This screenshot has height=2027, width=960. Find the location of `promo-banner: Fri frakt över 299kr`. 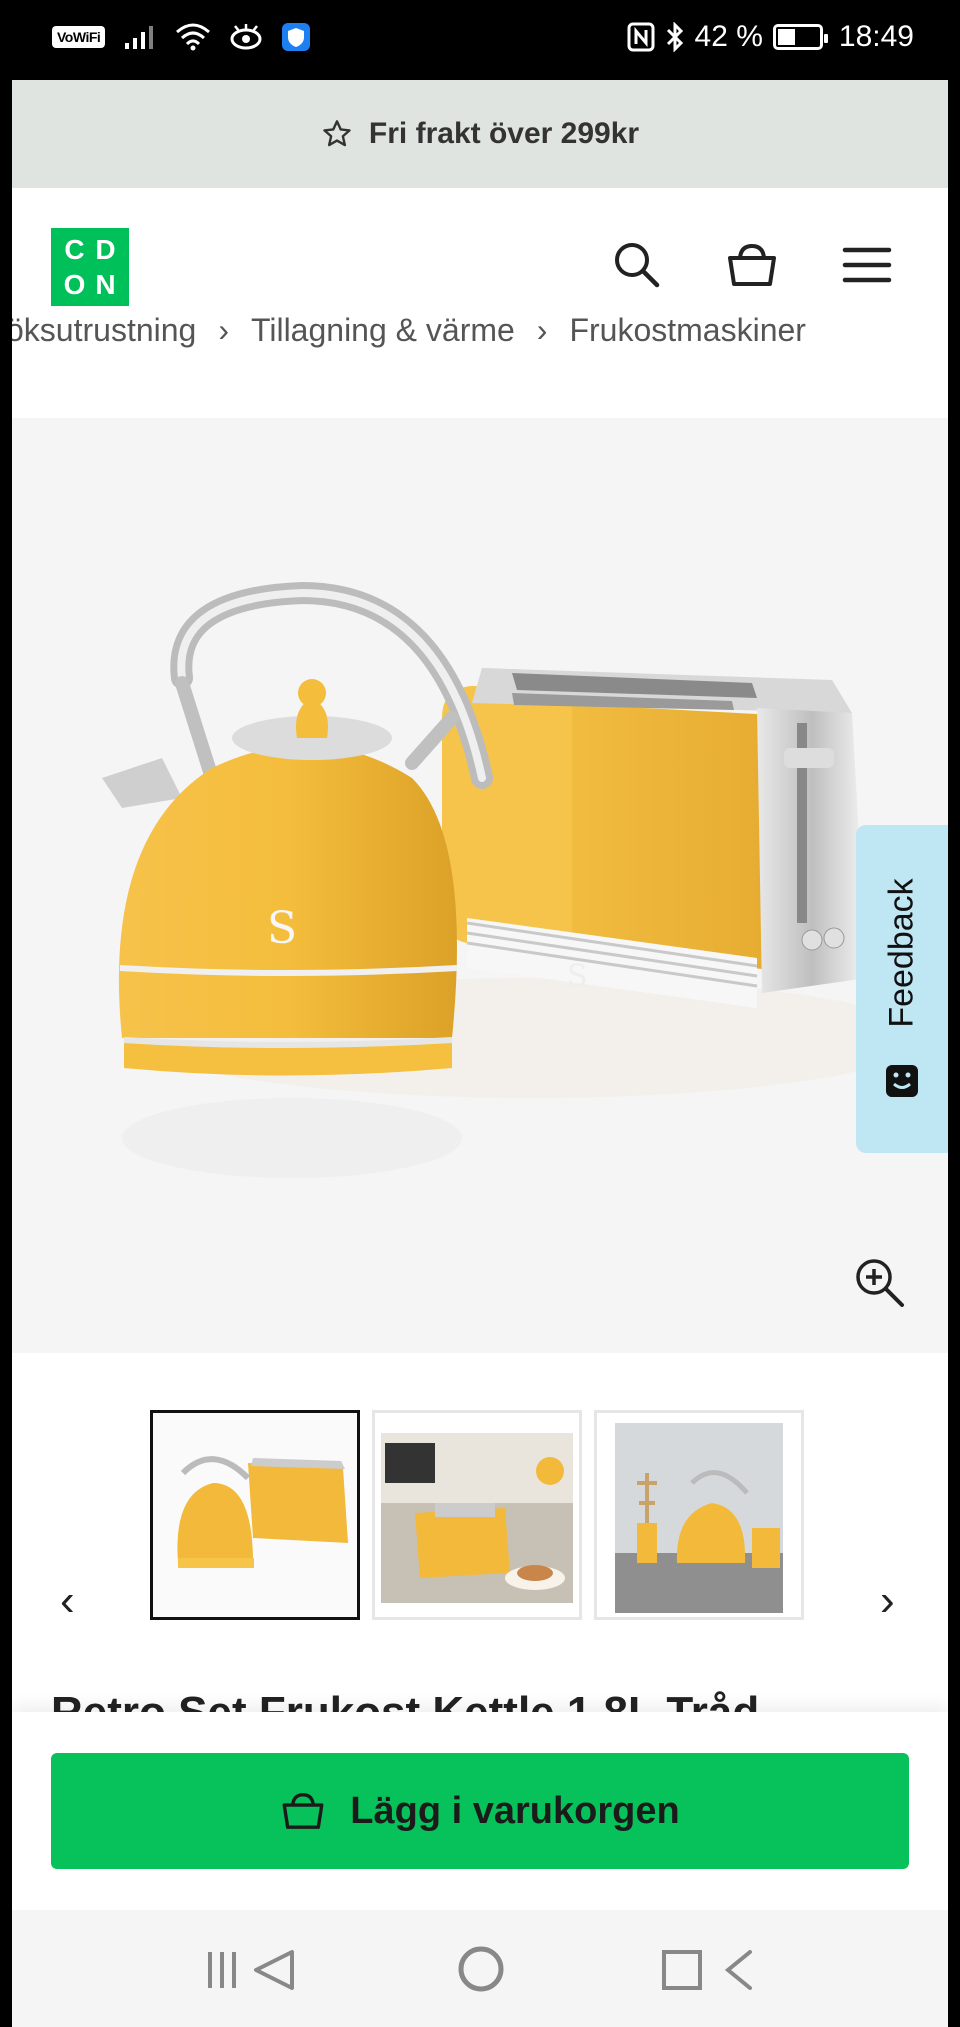

promo-banner: Fri frakt över 299kr is located at coordinates (480, 134).